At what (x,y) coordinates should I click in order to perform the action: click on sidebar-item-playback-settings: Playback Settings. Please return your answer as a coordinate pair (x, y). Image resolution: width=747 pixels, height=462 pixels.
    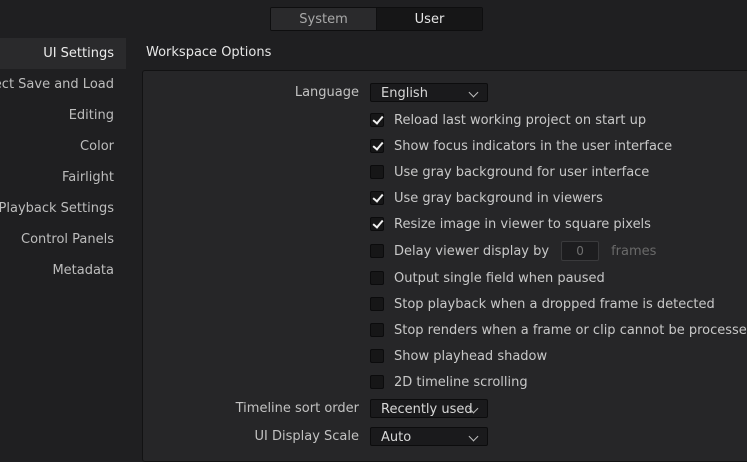
    Looking at the image, I should click on (57, 208).